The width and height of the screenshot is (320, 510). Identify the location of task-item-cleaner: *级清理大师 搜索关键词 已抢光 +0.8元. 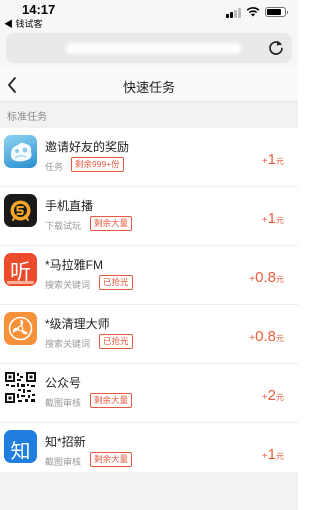
(149, 334).